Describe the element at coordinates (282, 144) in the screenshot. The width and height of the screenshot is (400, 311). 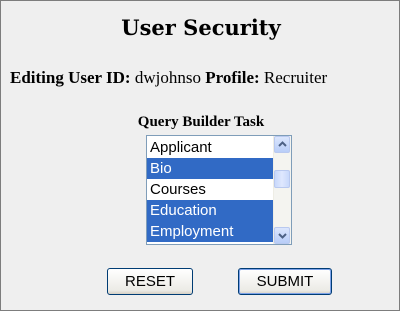
I see `scroll-up-button` at that location.